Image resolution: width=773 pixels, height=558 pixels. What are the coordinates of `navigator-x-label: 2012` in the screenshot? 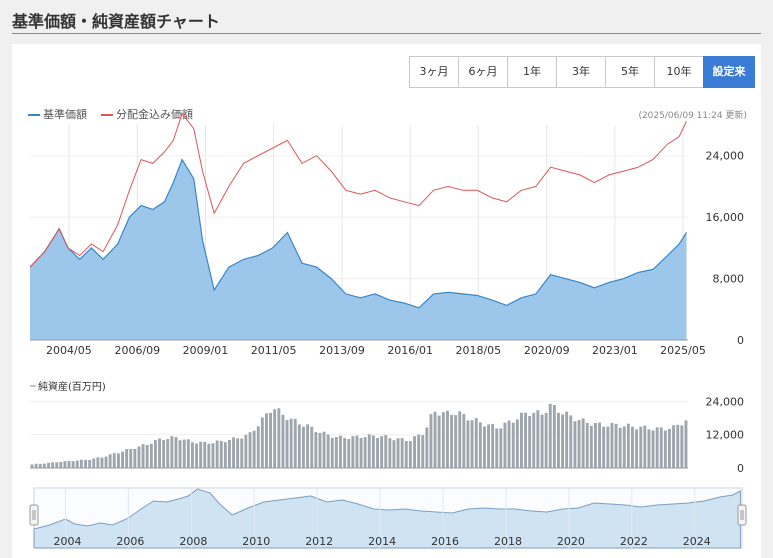 It's located at (319, 541).